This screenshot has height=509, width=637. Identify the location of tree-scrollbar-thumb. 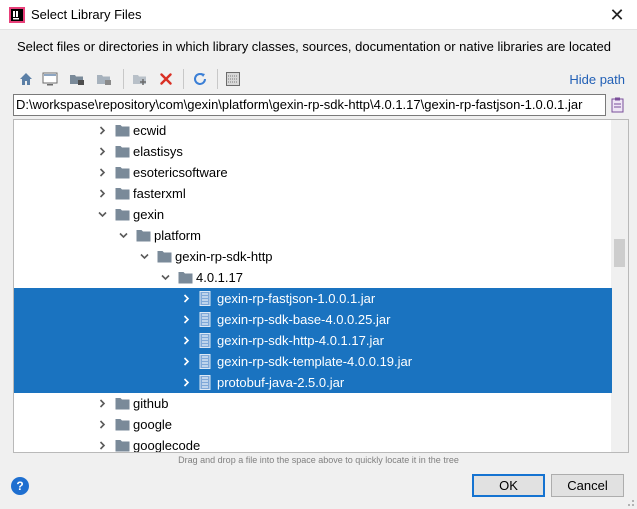
(619, 253).